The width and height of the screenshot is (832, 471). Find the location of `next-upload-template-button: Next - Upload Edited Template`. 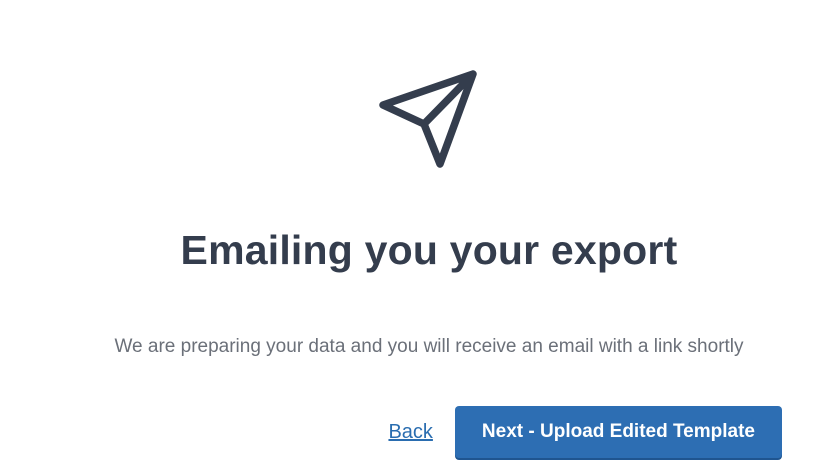

next-upload-template-button: Next - Upload Edited Template is located at coordinates (618, 432).